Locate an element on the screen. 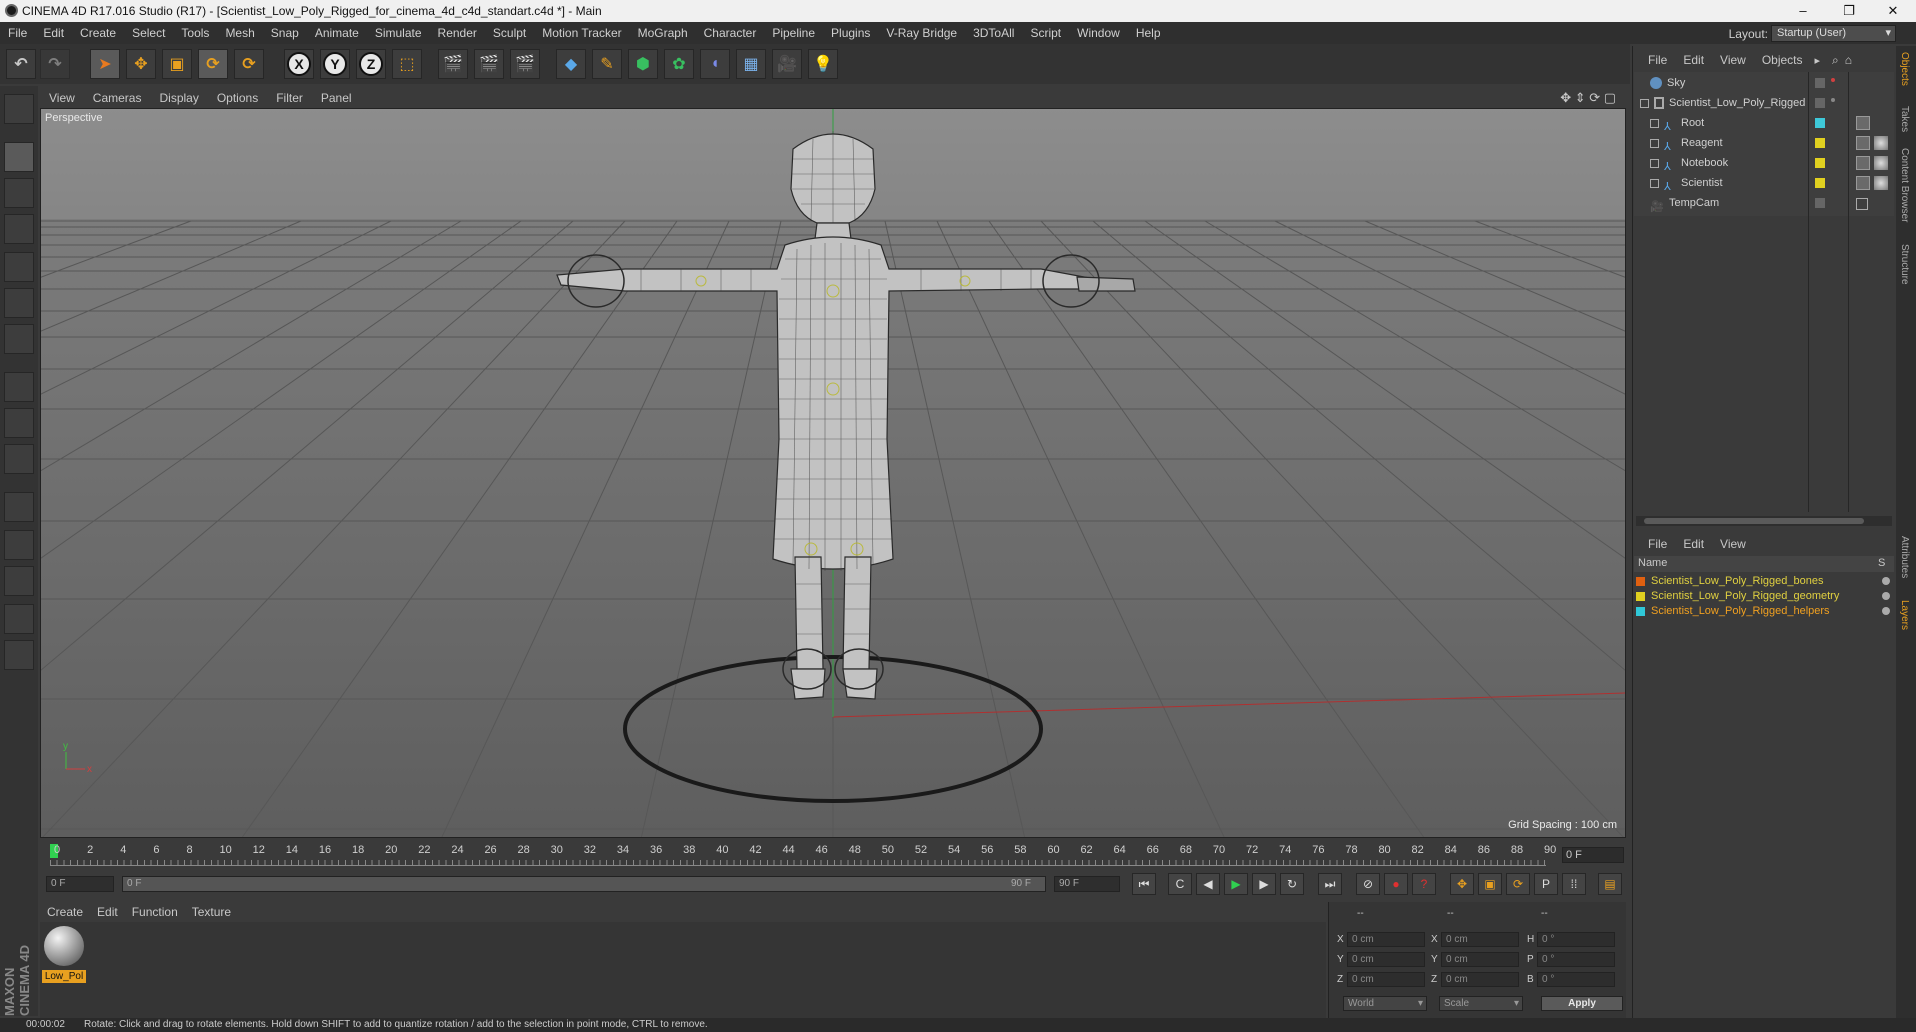 This screenshot has height=1032, width=1916. undo-button: ↶ is located at coordinates (21, 64).